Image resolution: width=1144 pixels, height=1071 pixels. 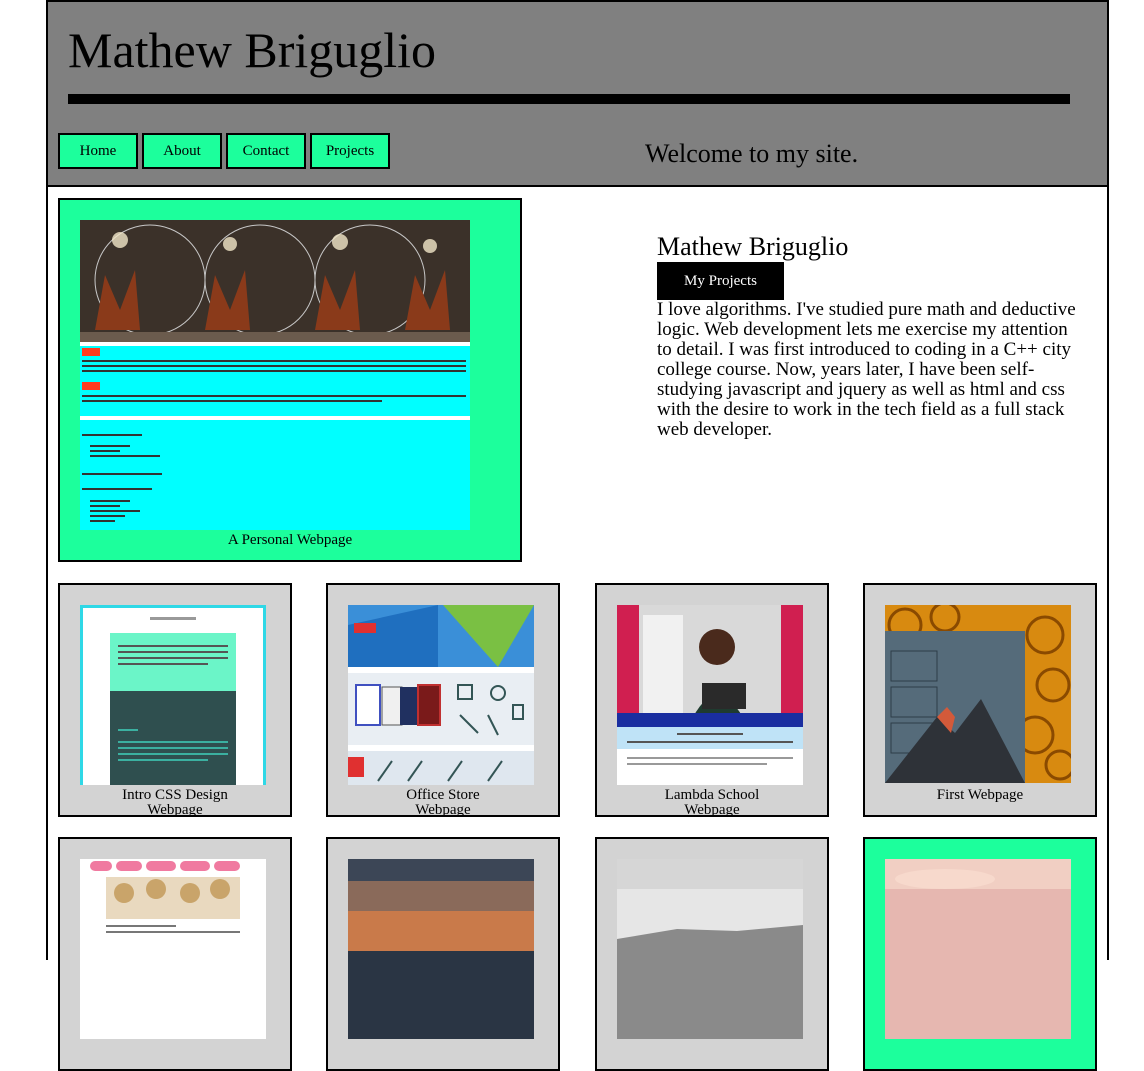 What do you see at coordinates (569, 99) in the screenshot?
I see `title-divider` at bounding box center [569, 99].